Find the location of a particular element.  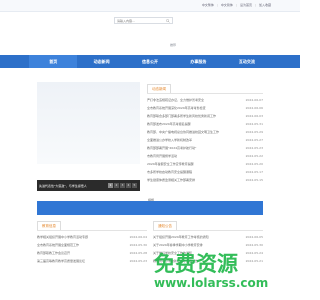

banner-image is located at coordinates (88, 123).